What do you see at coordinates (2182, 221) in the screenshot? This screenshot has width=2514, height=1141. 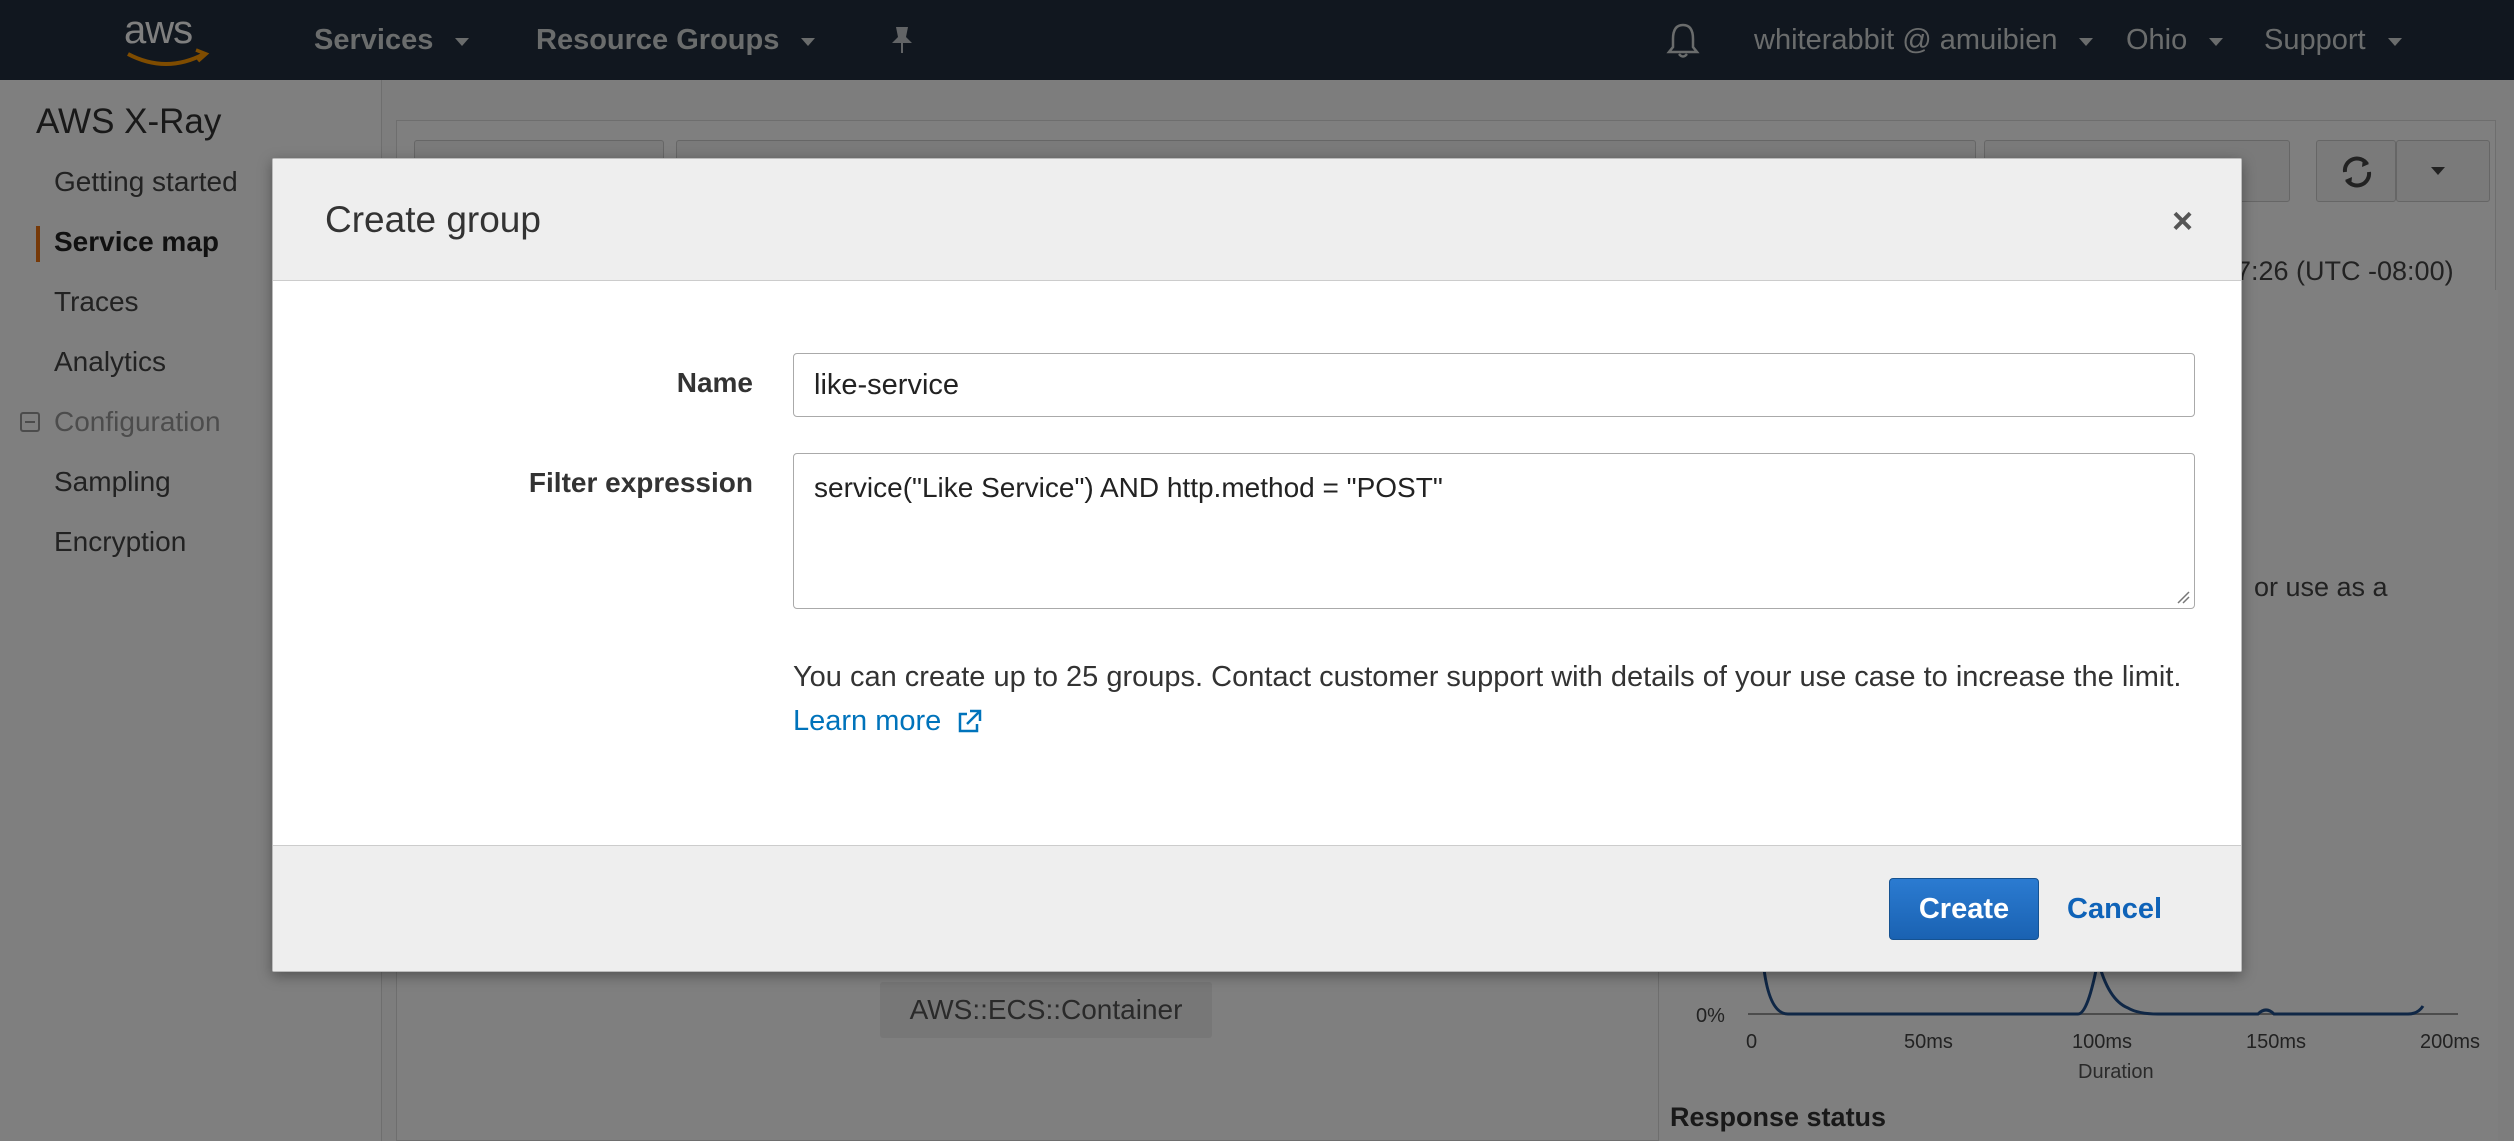 I see `close-icon: ×` at bounding box center [2182, 221].